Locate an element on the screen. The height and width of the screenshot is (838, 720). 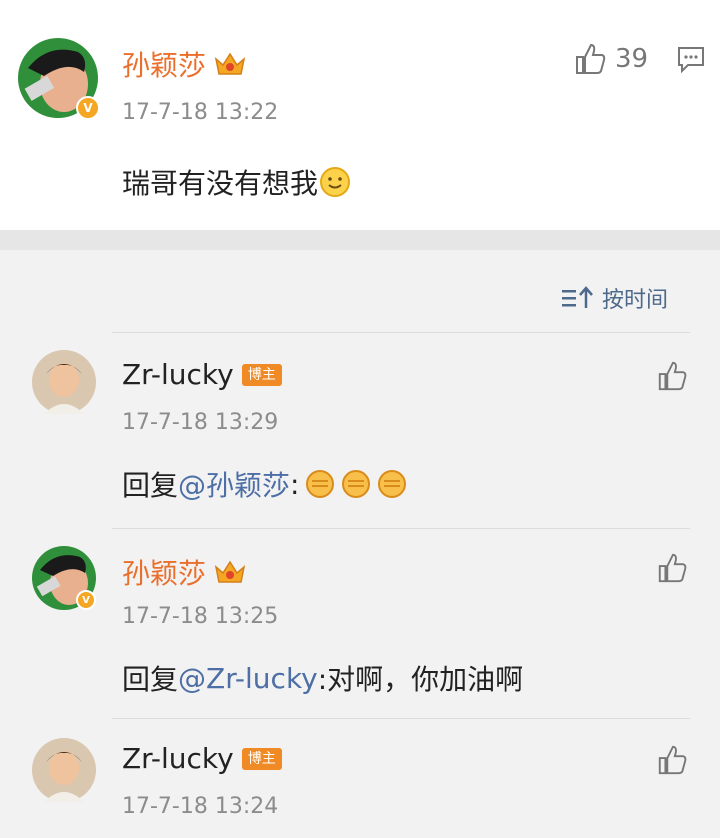
post-text: 瑞哥有没有想我 is located at coordinates (237, 182).